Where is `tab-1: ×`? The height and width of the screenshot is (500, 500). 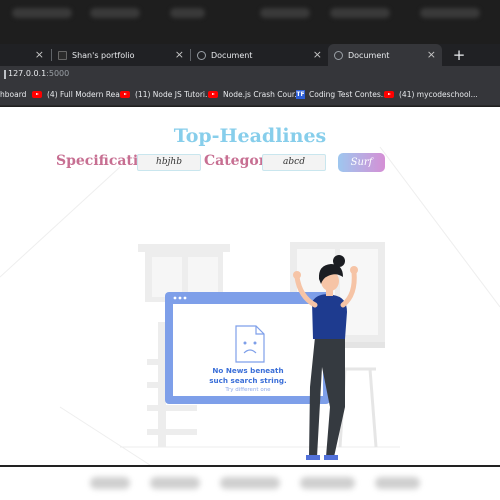
tab-1: × is located at coordinates (25, 55).